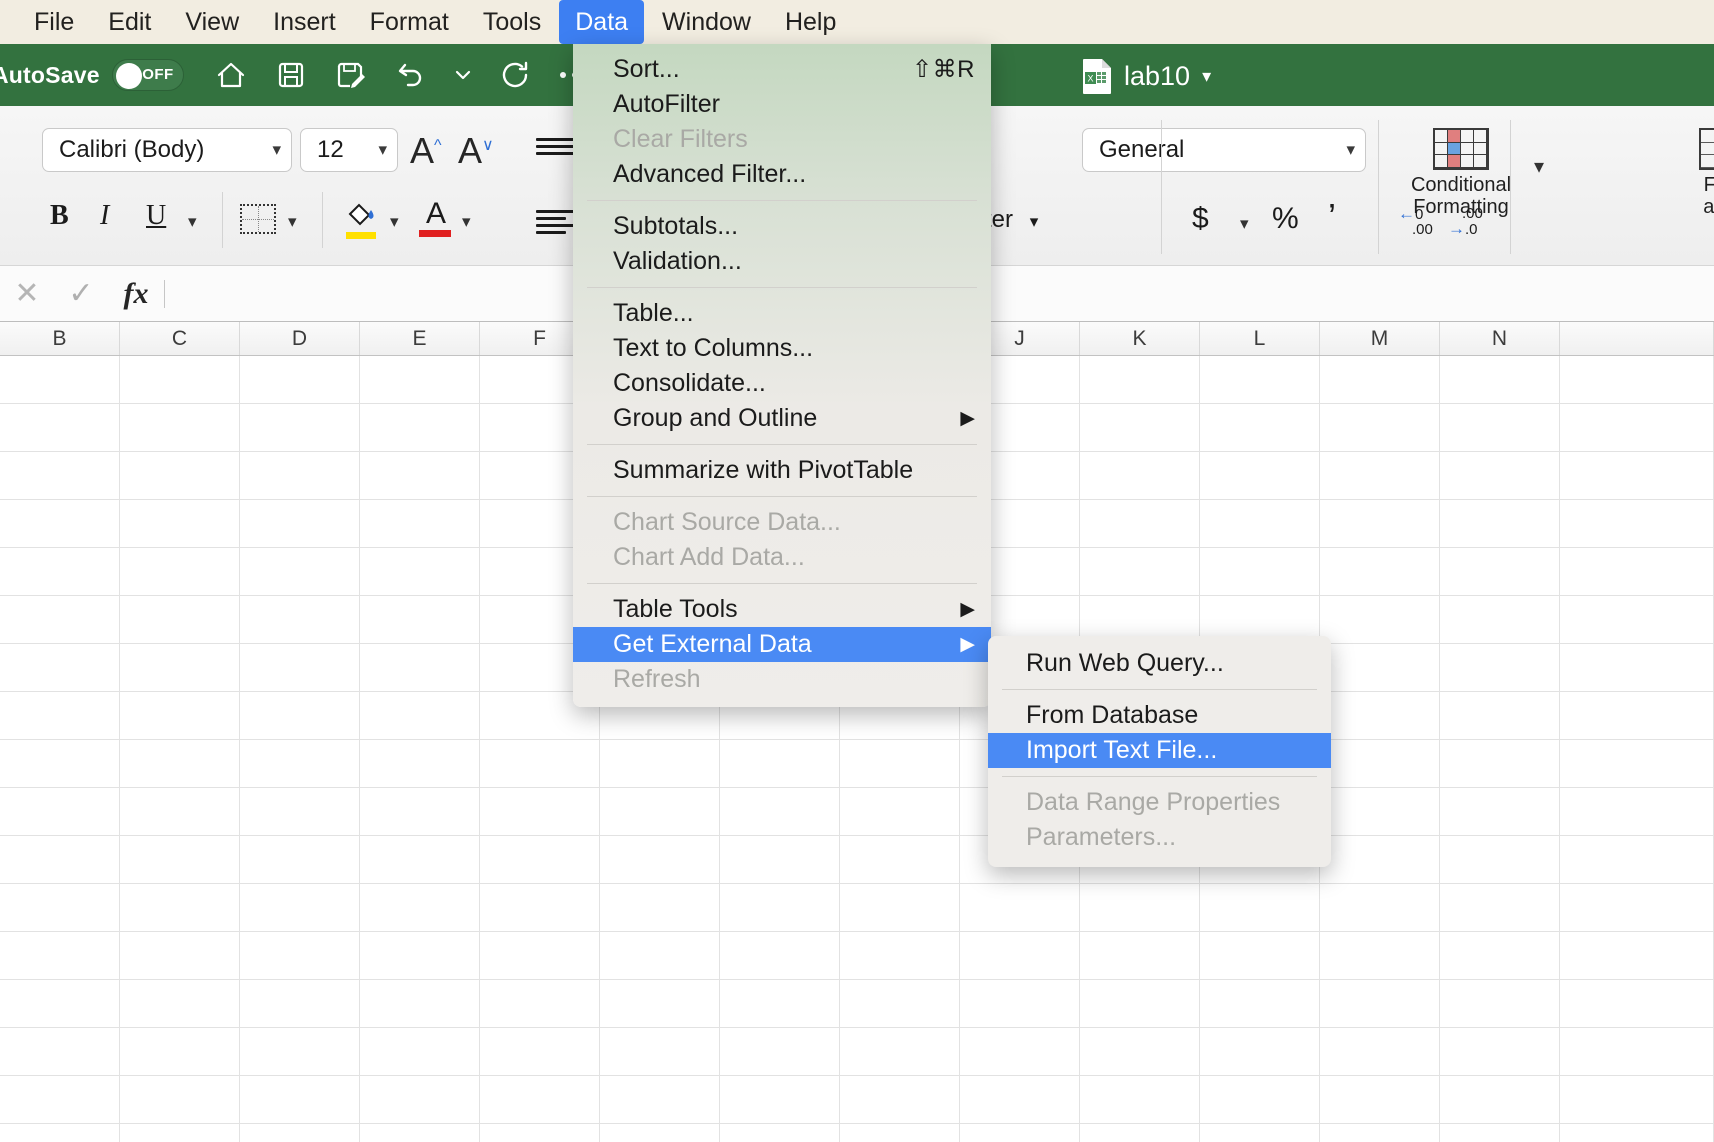  What do you see at coordinates (782, 644) in the screenshot?
I see `menu-item-get-external-data: Get External Data ▶` at bounding box center [782, 644].